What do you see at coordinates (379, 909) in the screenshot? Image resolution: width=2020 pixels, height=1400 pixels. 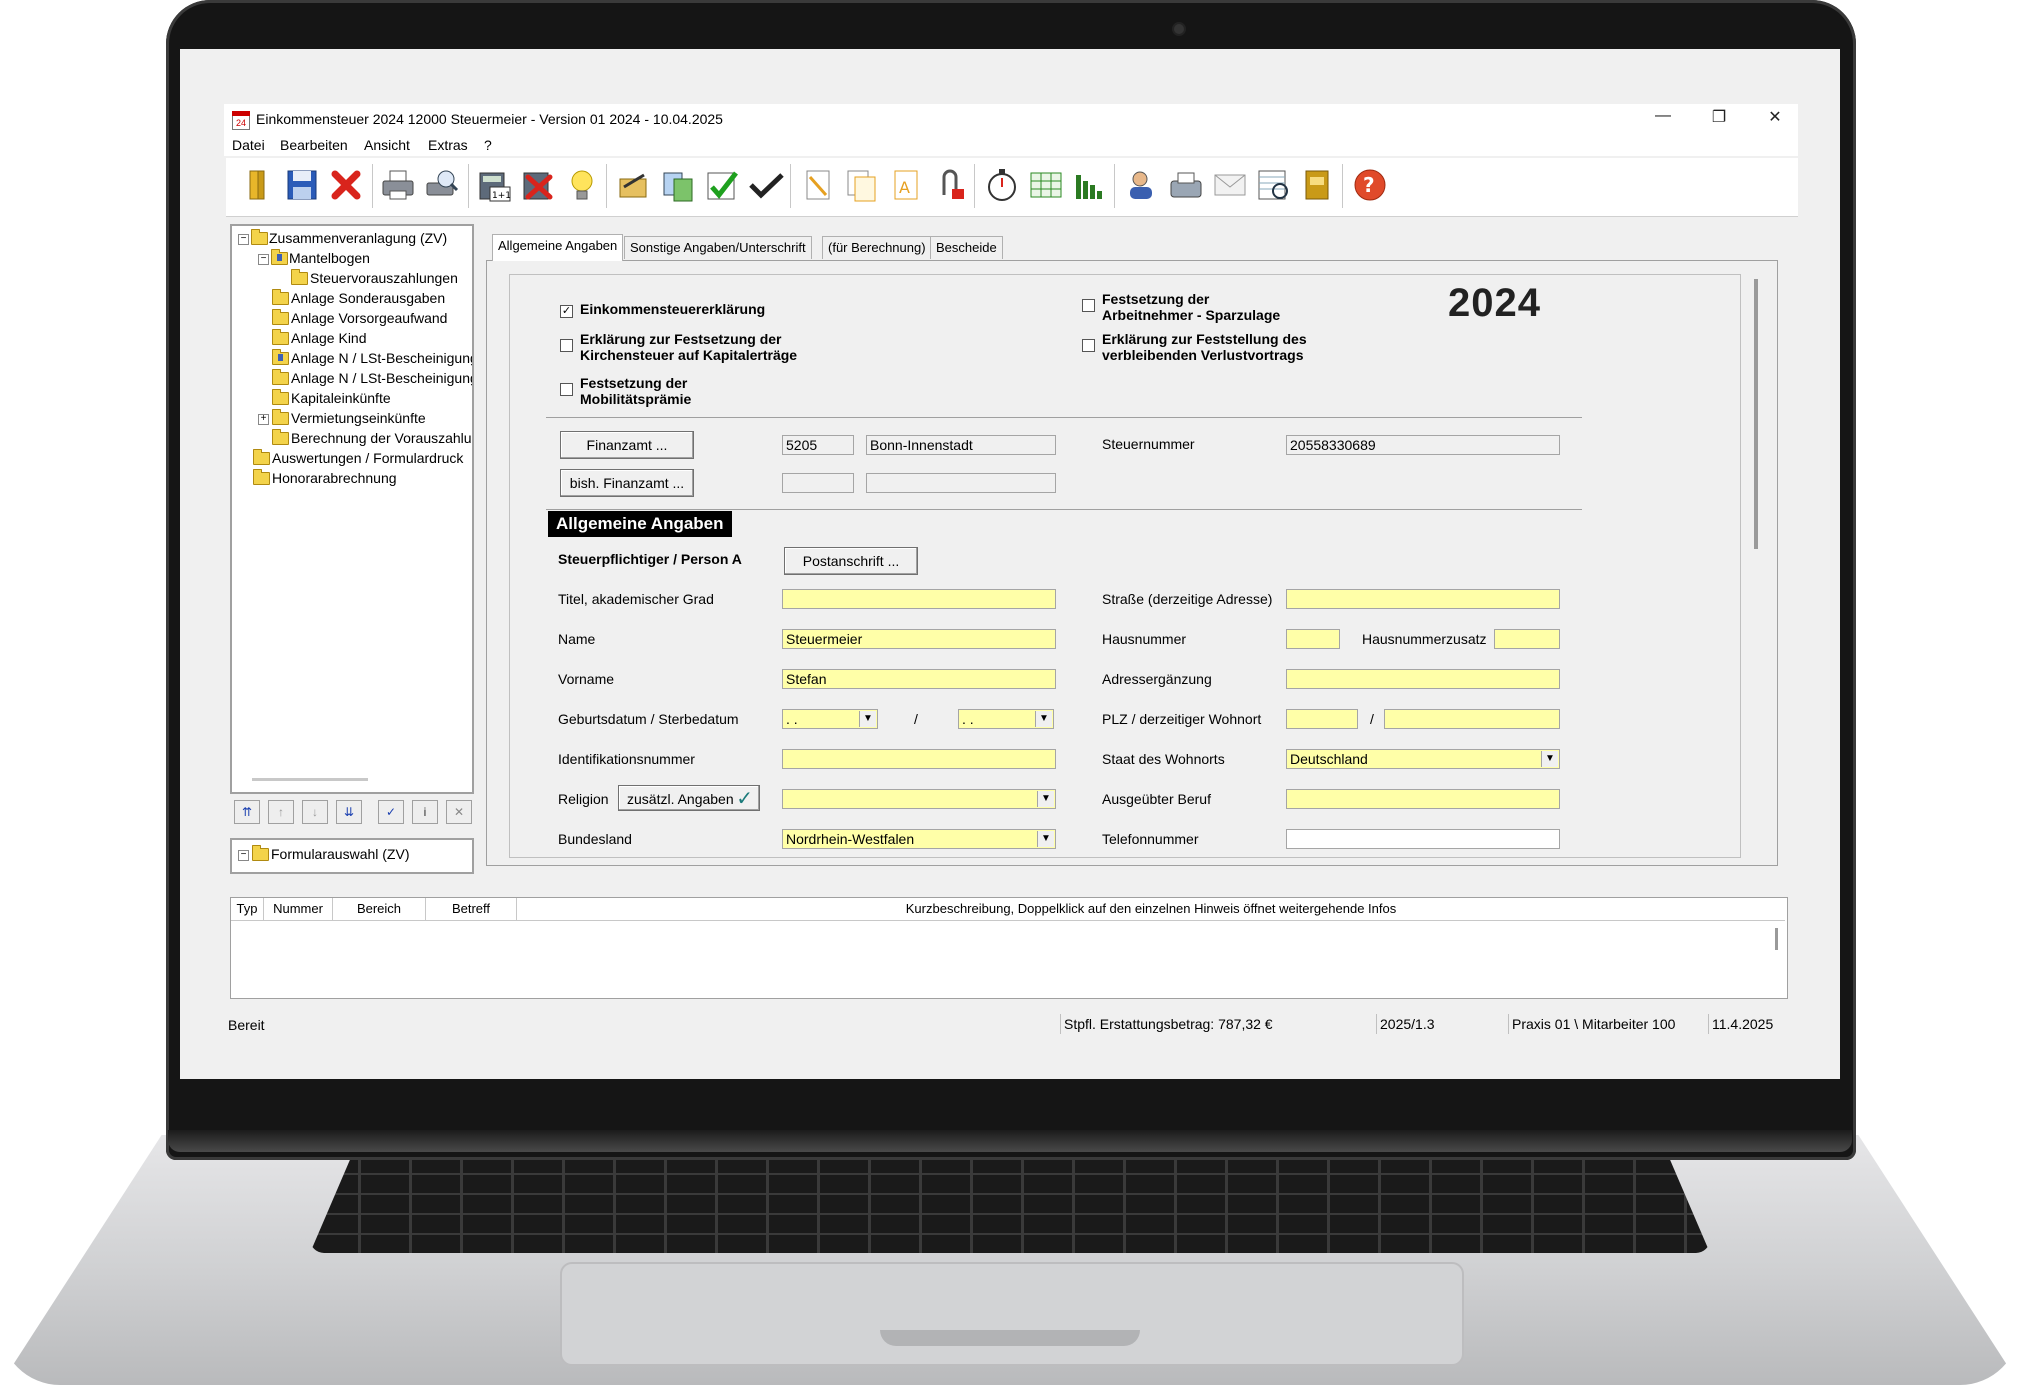 I see `column-bereich: Bereich` at bounding box center [379, 909].